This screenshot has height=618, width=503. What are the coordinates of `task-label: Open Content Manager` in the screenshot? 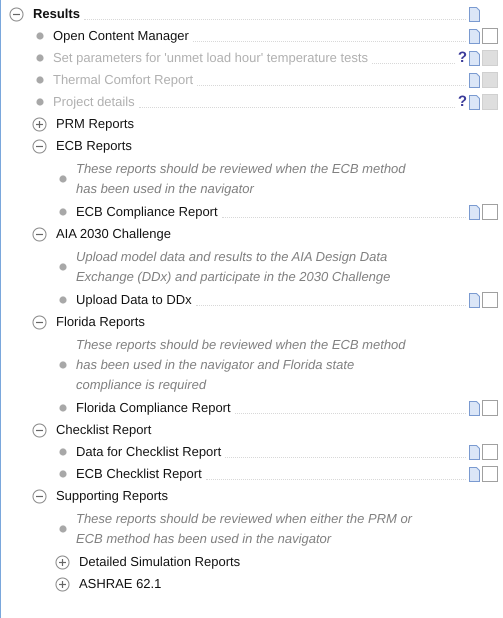 It's located at (121, 36).